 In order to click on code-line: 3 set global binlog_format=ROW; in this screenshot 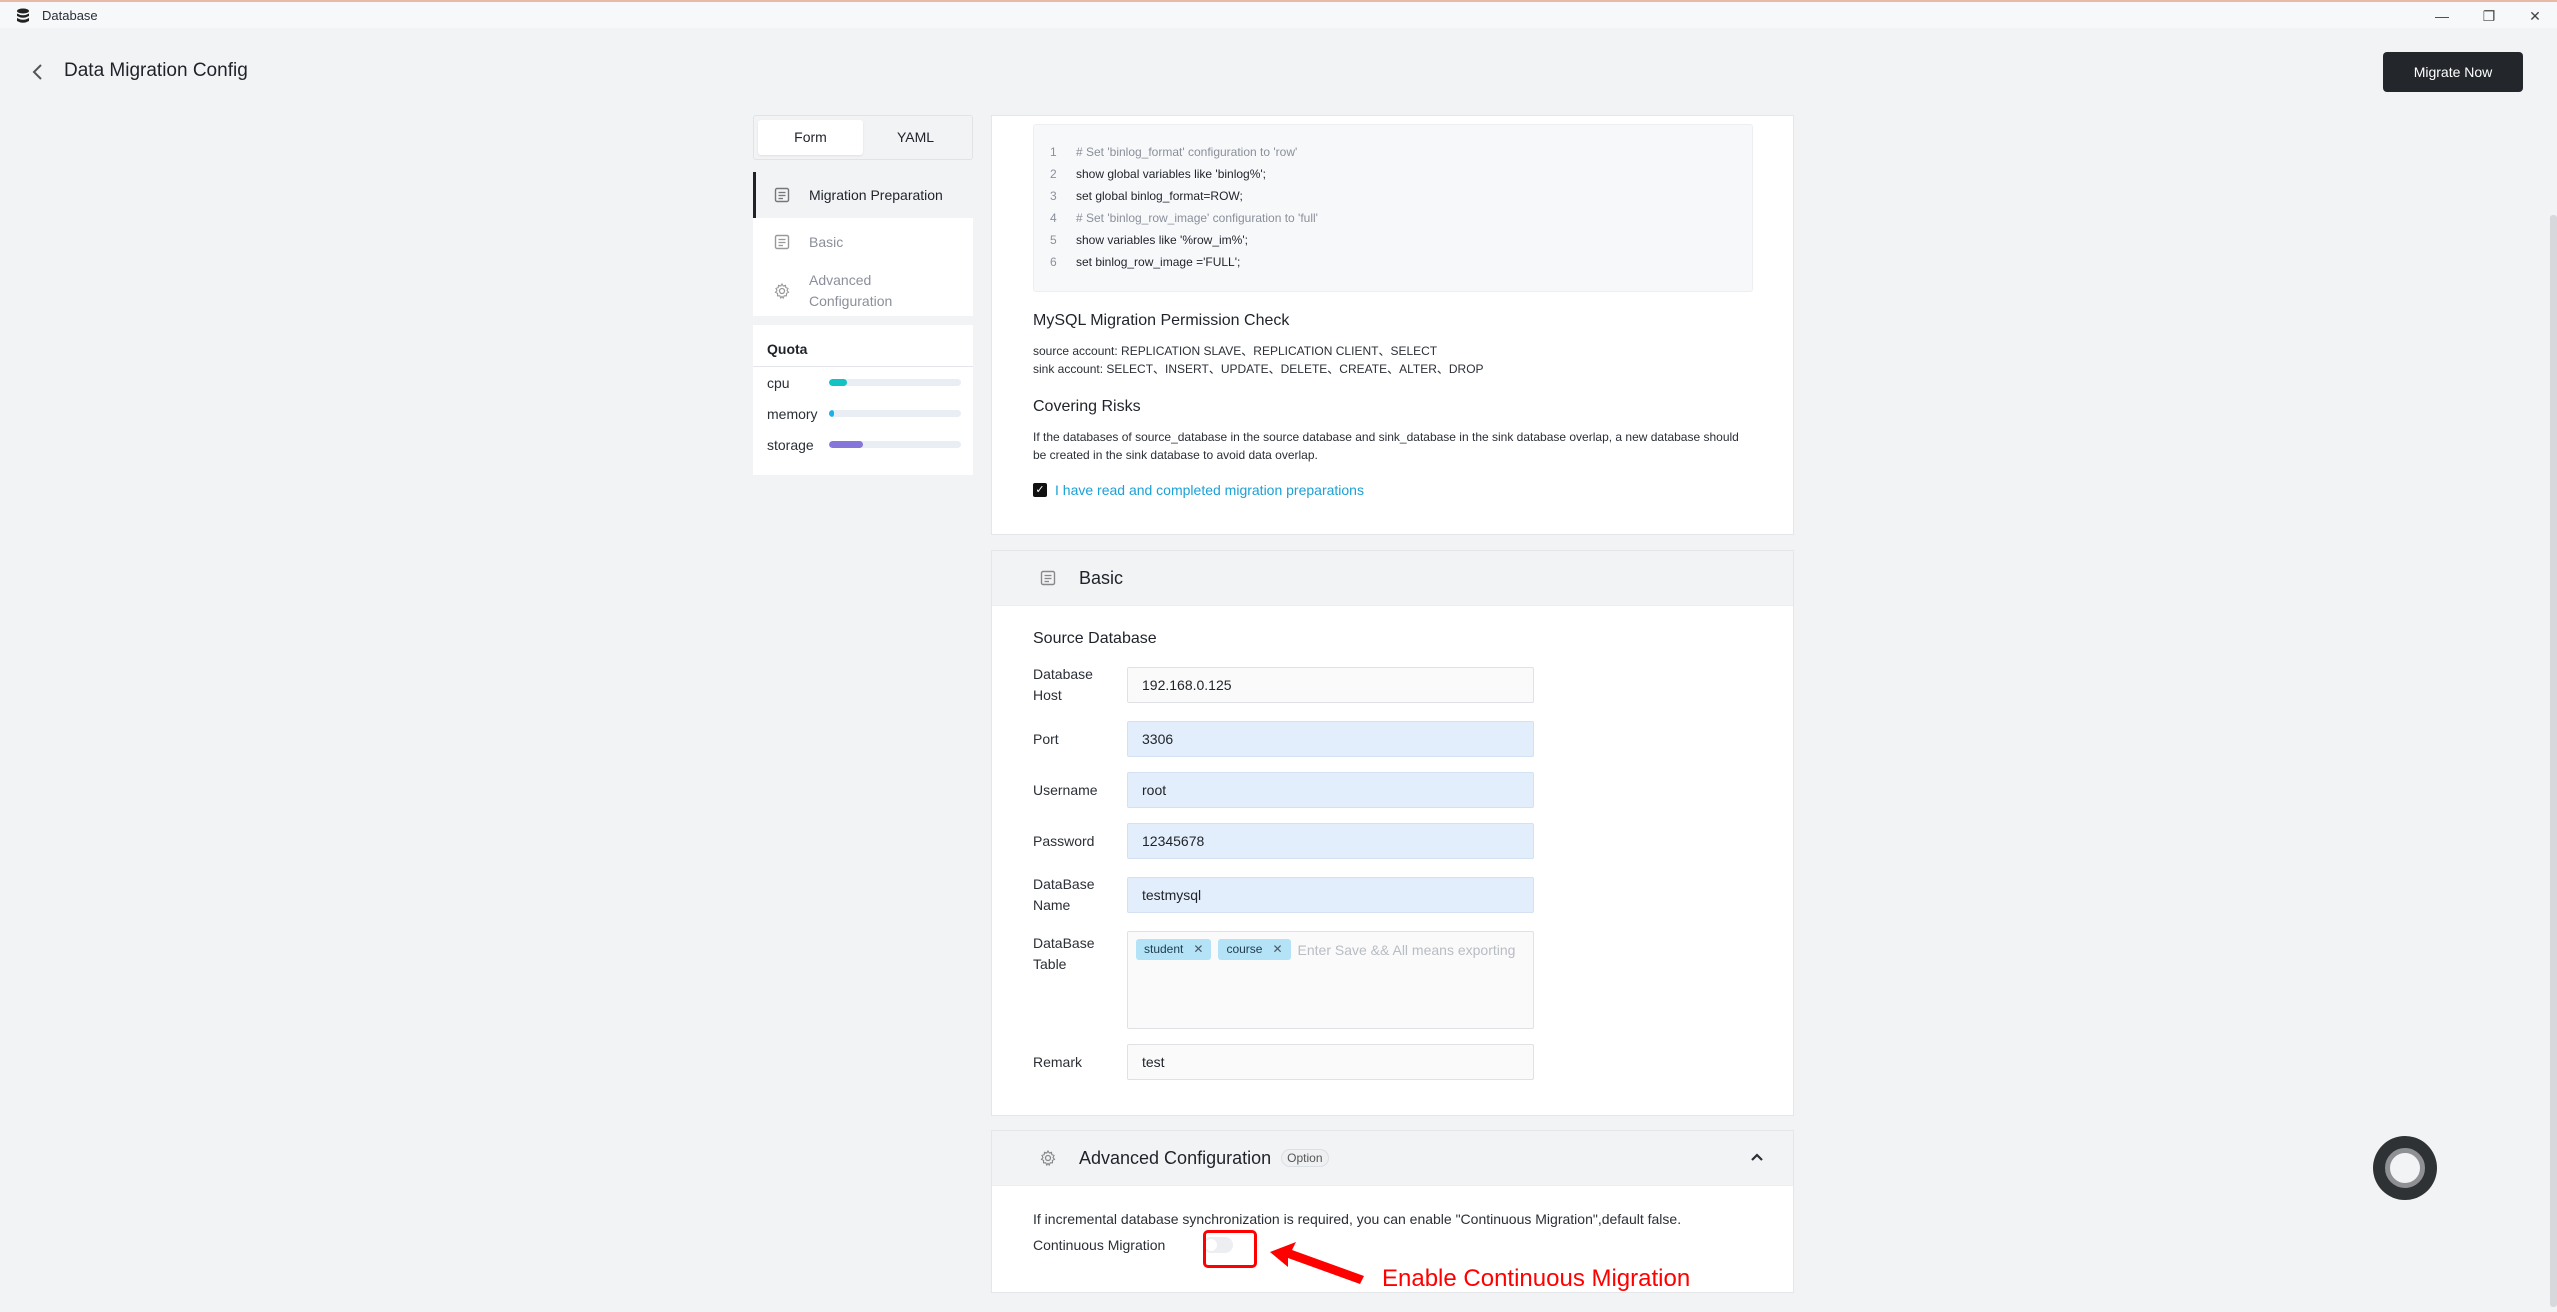, I will do `click(1401, 196)`.